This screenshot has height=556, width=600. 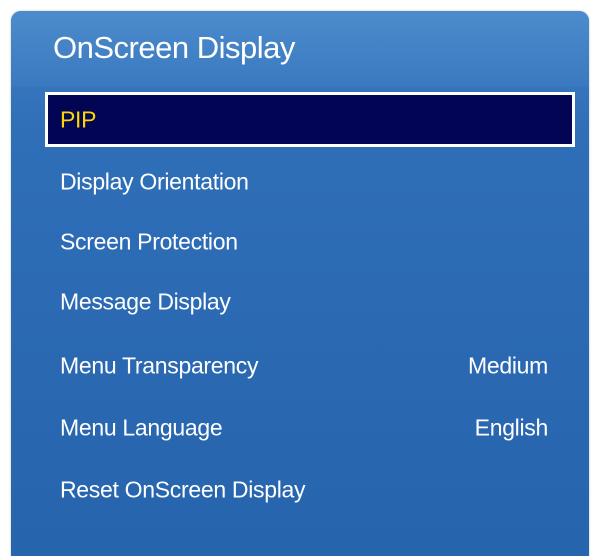 I want to click on menu-item-value: Medium, so click(x=507, y=365).